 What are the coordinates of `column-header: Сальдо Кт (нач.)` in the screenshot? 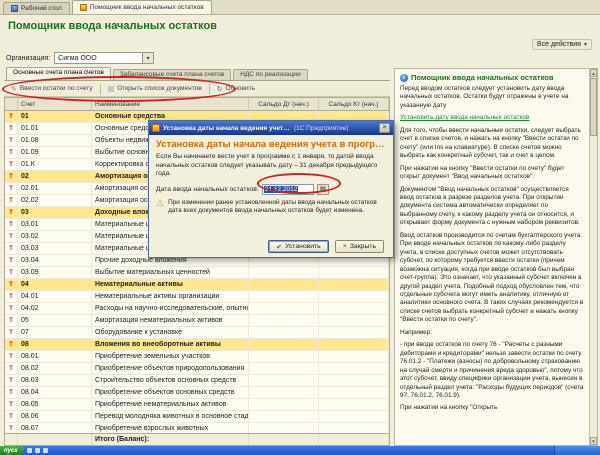 It's located at (354, 104).